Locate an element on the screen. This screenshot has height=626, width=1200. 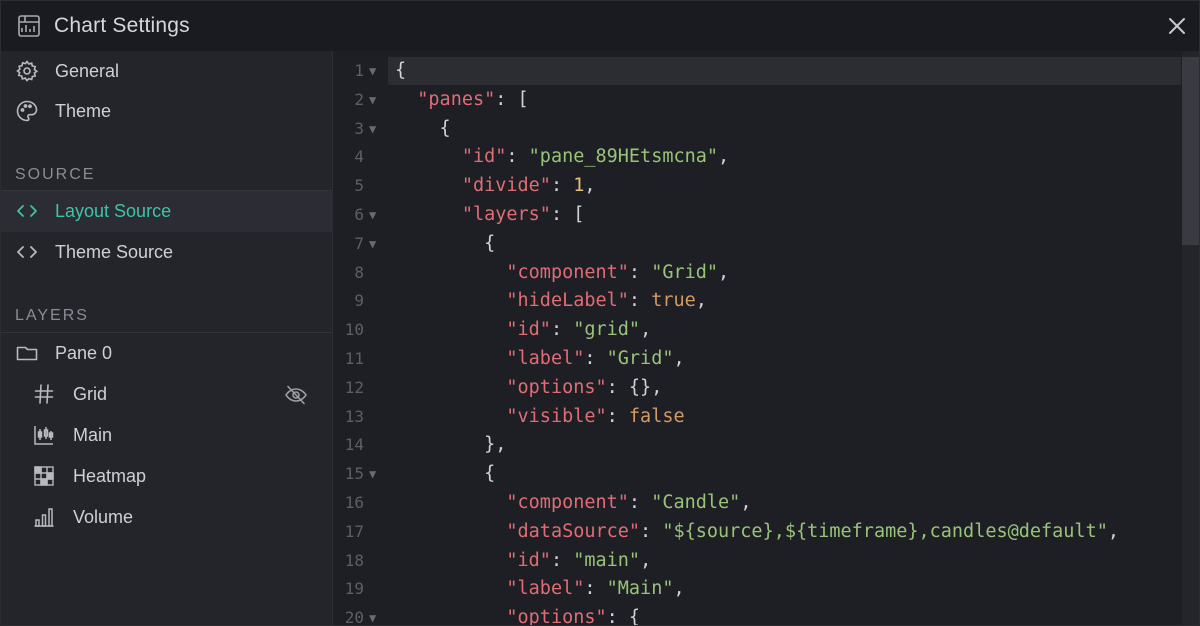
line-number: 13 is located at coordinates (354, 416).